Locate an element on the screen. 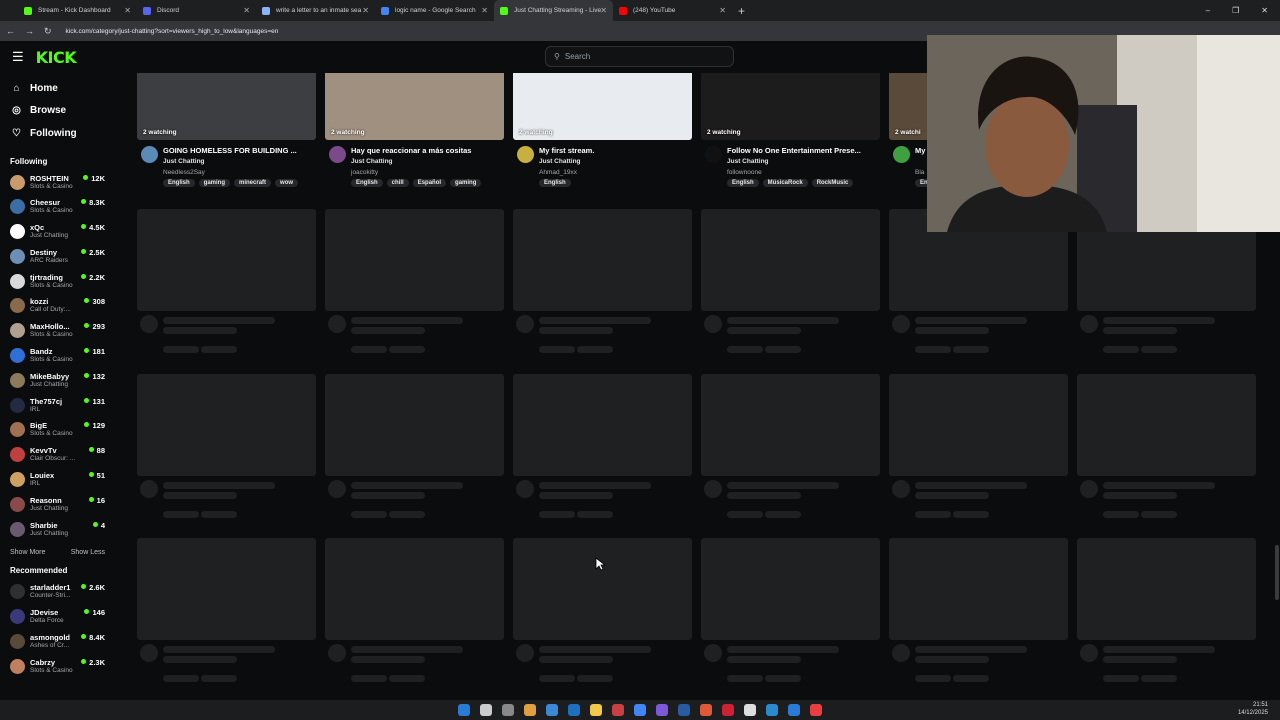  stream-tag: wow is located at coordinates (287, 183).